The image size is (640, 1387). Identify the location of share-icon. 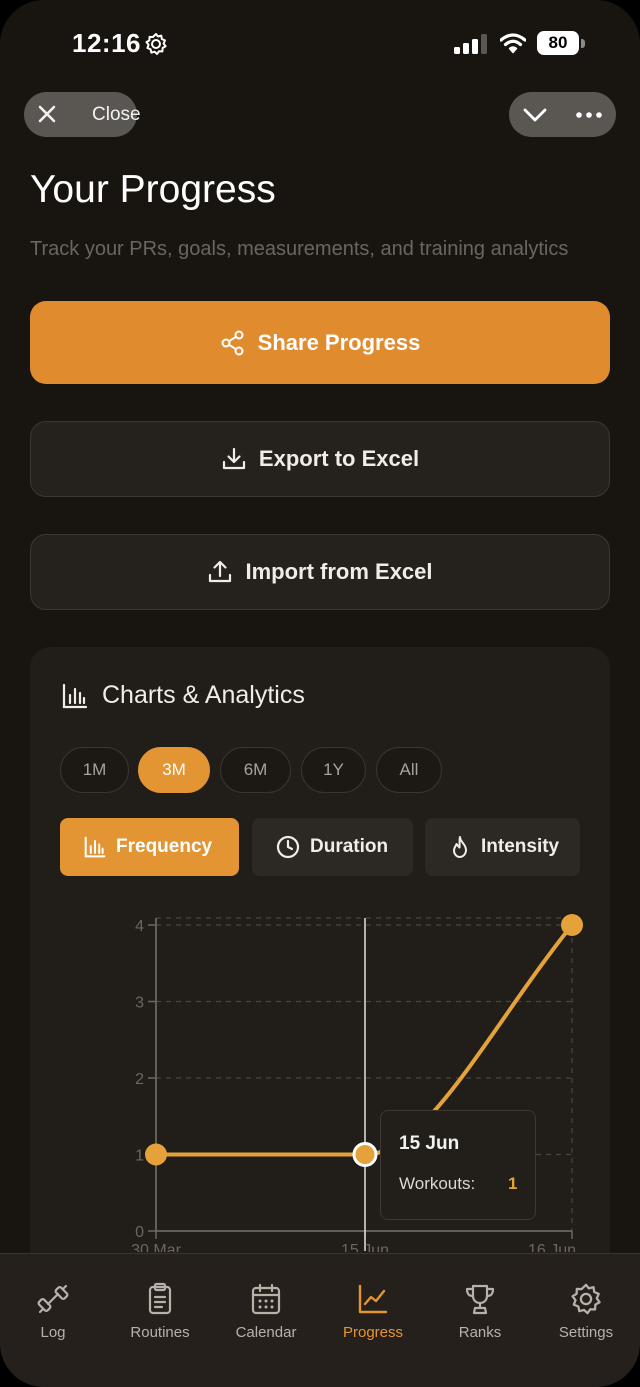
(232, 342).